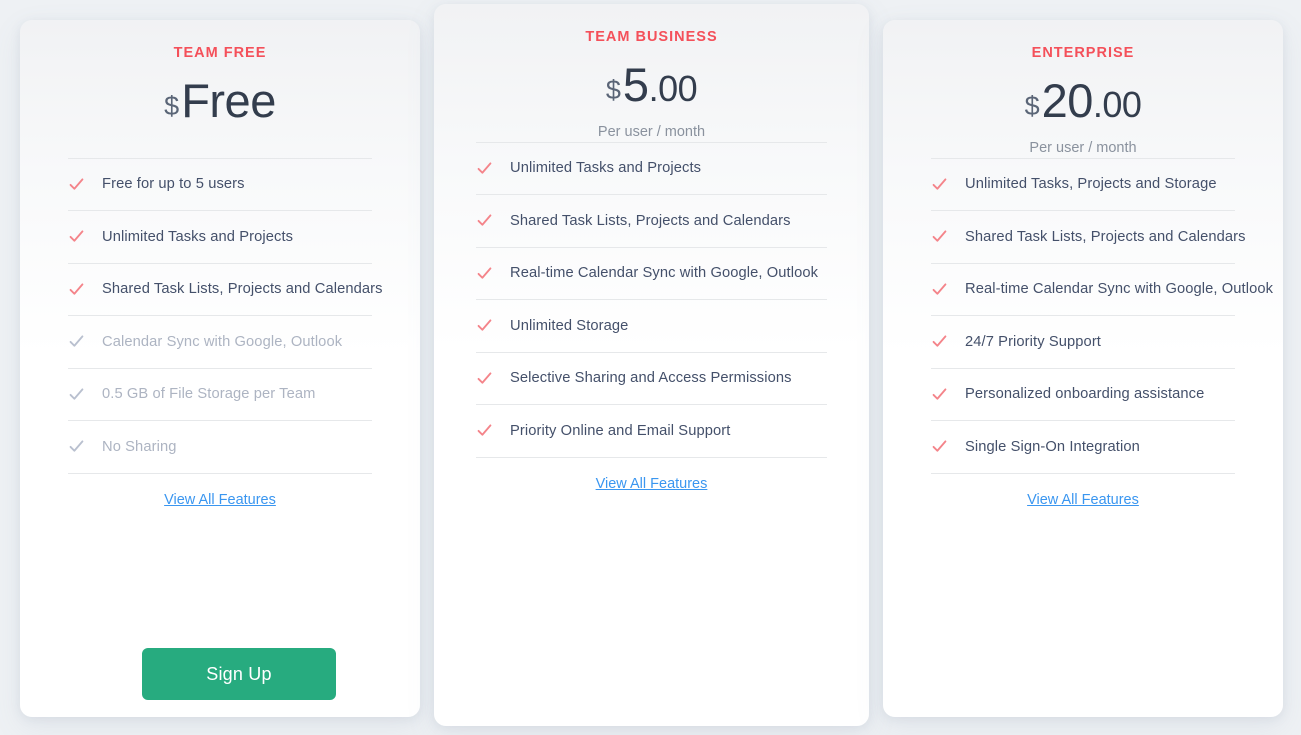 The height and width of the screenshot is (735, 1301). I want to click on feature-label: Single Sign-On Integration, so click(1052, 446).